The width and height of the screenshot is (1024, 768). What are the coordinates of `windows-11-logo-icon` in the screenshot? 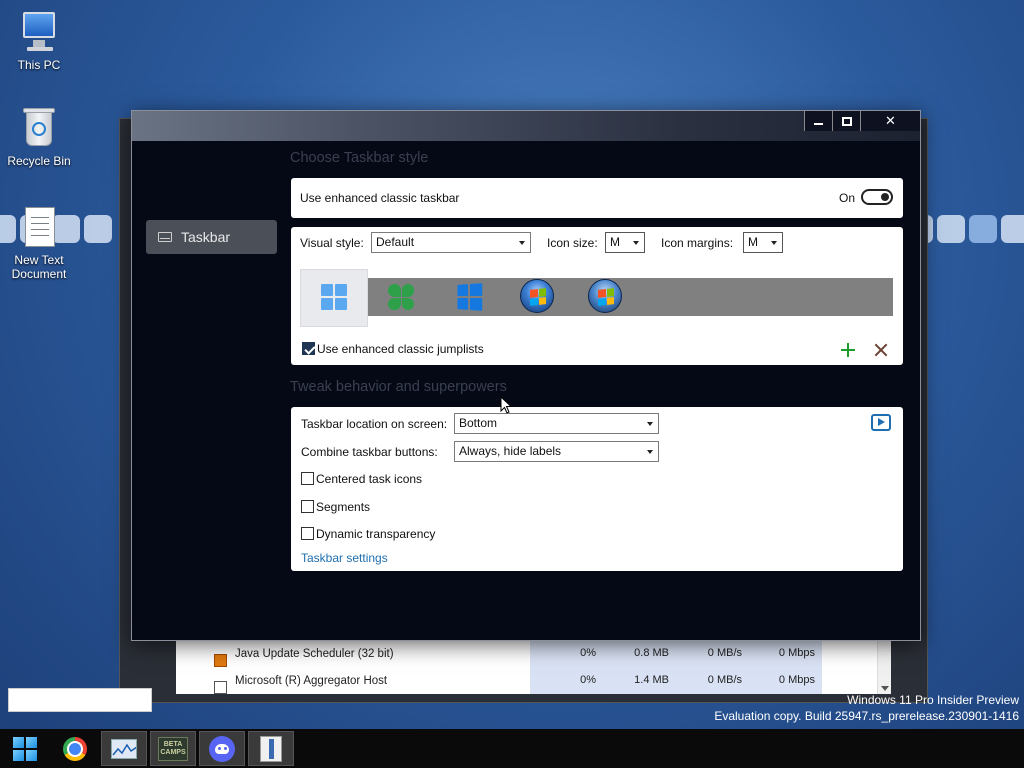 It's located at (334, 297).